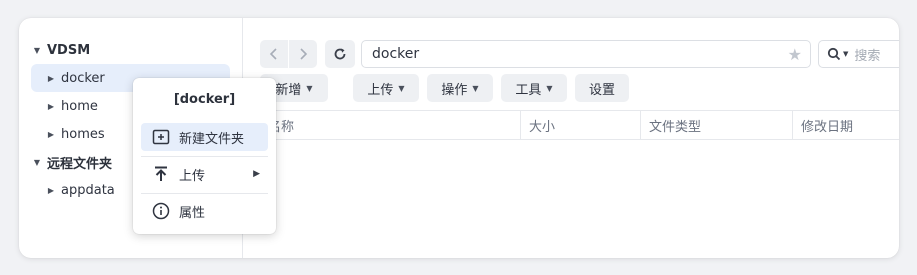  What do you see at coordinates (542, 127) in the screenshot?
I see `col-size-label: 大小` at bounding box center [542, 127].